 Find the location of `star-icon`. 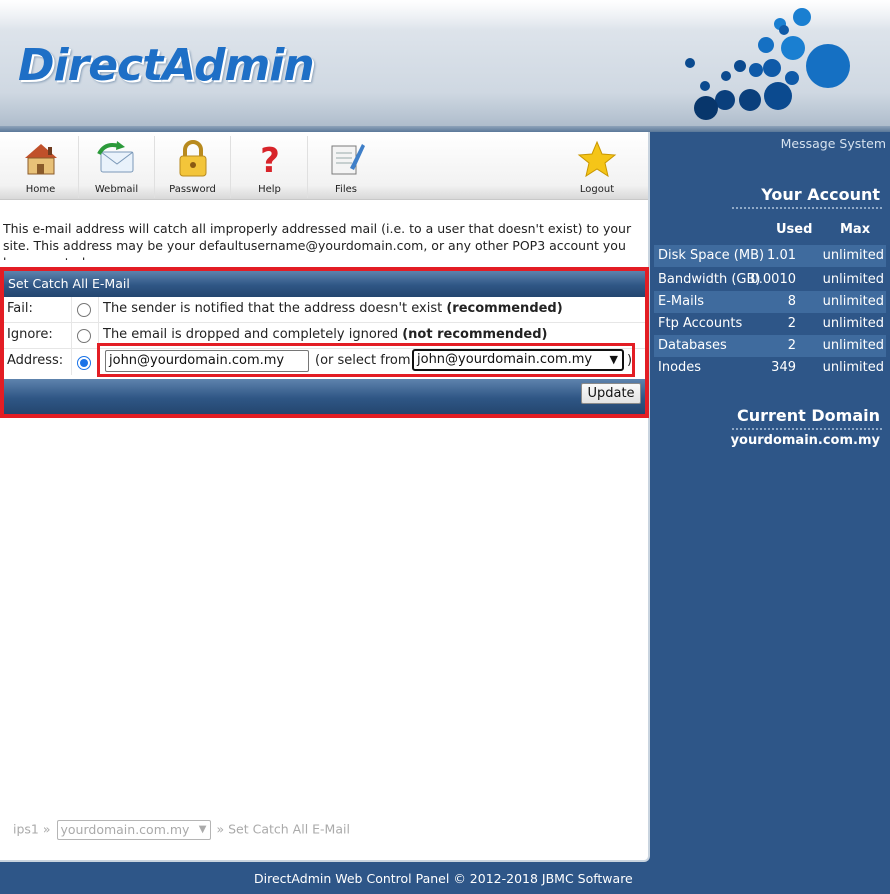

star-icon is located at coordinates (597, 159).